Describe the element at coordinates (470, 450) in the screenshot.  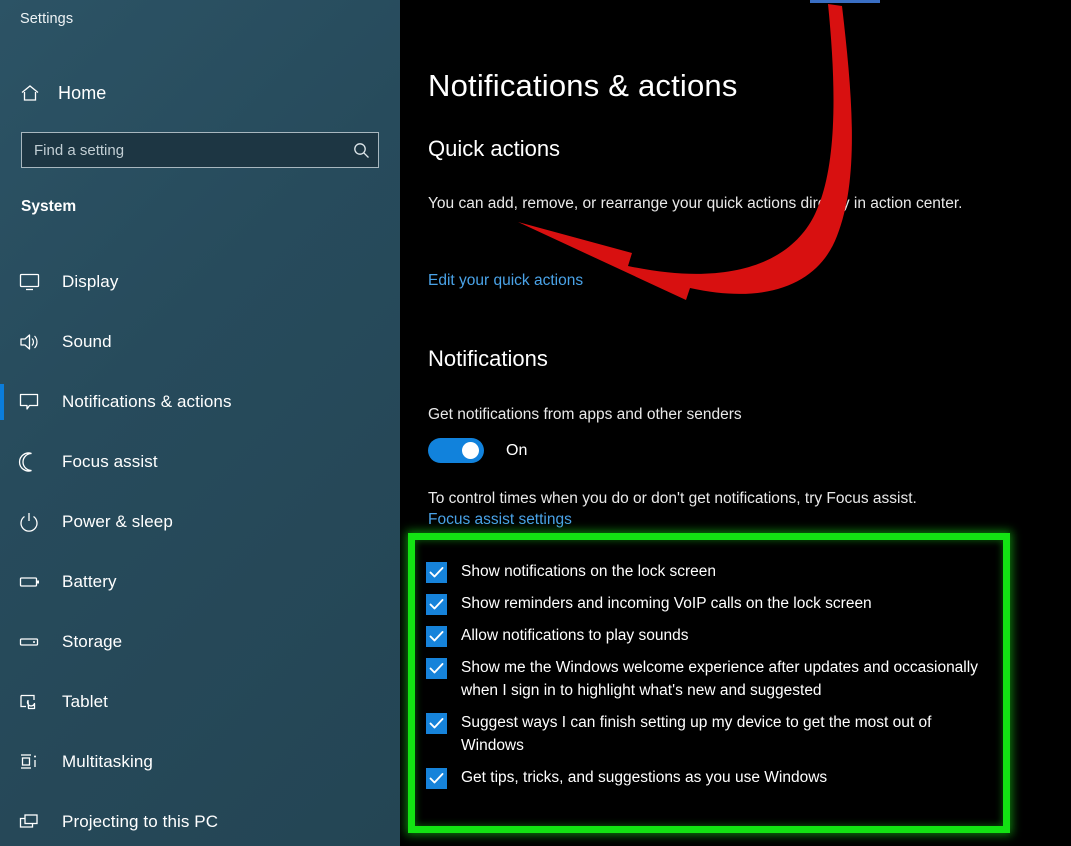
I see `toggle-knob` at that location.